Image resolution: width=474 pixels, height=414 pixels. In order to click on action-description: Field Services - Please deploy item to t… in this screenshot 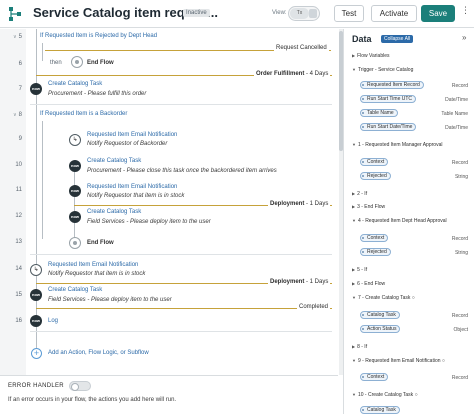, I will do `click(149, 222)`.